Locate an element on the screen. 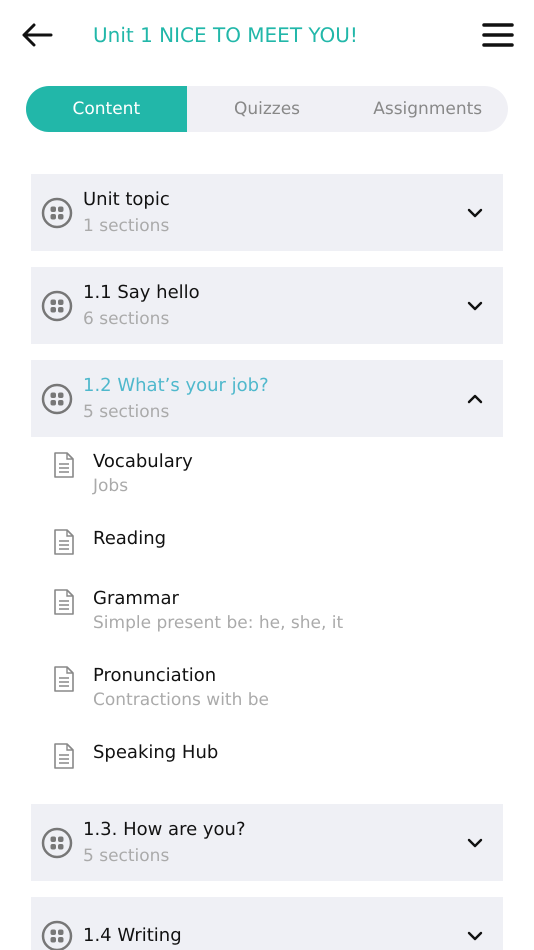 The height and width of the screenshot is (950, 534). section-header: Unit topic 1 sections is located at coordinates (267, 212).